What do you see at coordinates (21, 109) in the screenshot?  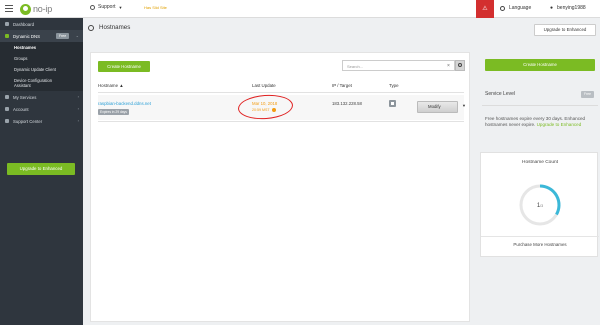 I see `sidebar-item-label: Account` at bounding box center [21, 109].